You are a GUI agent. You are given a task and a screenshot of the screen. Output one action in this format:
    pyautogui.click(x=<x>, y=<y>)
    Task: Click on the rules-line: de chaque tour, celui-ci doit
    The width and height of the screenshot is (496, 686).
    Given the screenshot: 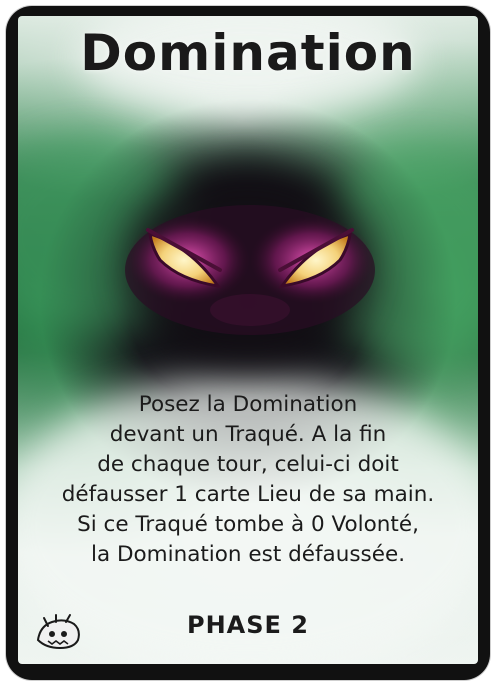 What is the action you would take?
    pyautogui.click(x=248, y=464)
    